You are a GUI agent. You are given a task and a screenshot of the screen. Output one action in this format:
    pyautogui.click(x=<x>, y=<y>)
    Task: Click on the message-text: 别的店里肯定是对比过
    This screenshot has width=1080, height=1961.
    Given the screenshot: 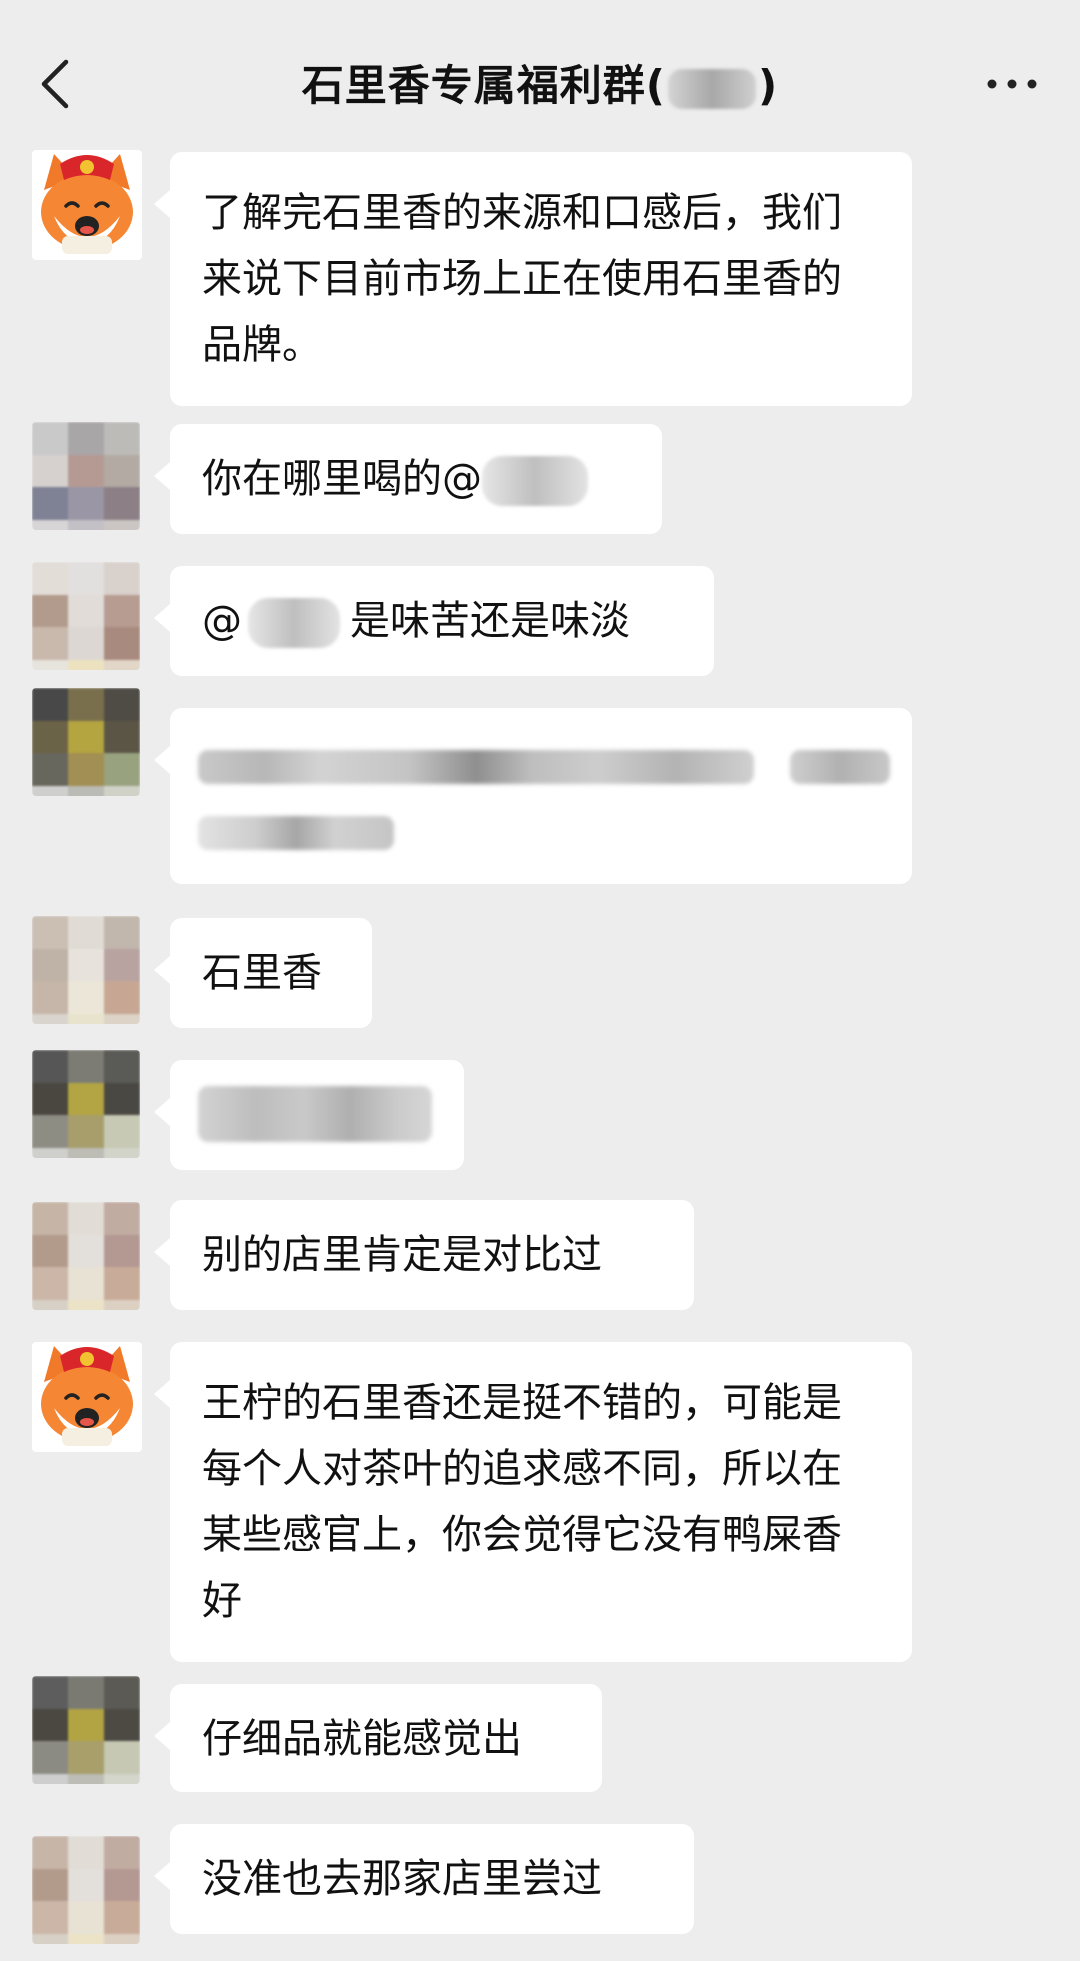 What is the action you would take?
    pyautogui.click(x=402, y=1255)
    